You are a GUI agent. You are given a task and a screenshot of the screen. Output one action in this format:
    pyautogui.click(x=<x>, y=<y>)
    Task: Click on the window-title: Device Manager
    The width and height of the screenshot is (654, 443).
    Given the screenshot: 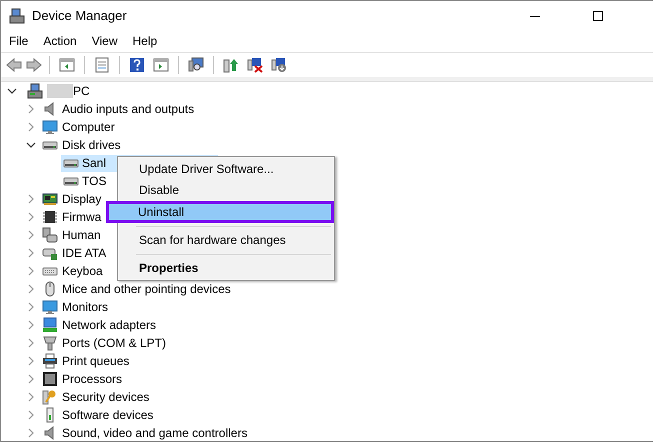 What is the action you would take?
    pyautogui.click(x=79, y=15)
    